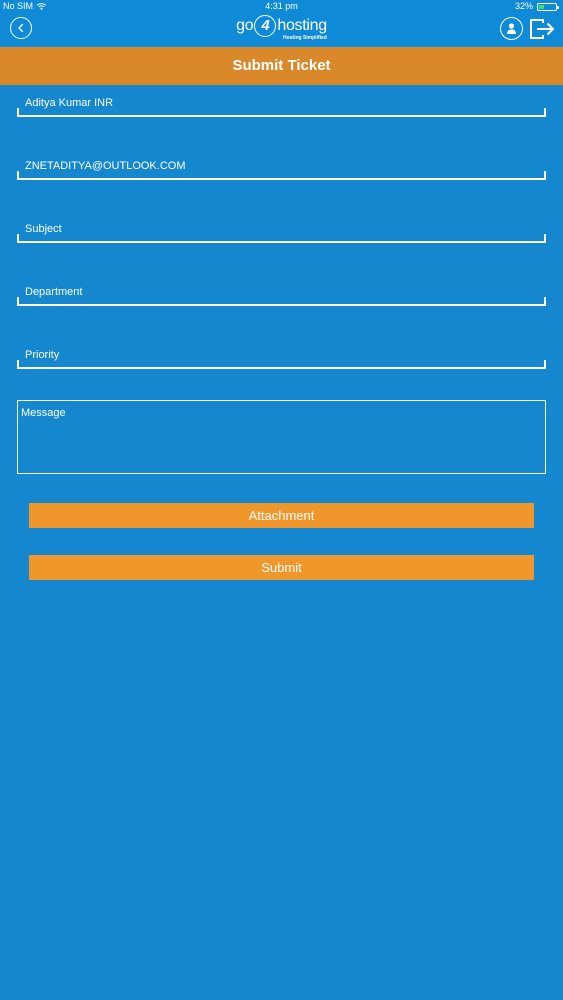 This screenshot has height=1000, width=563. Describe the element at coordinates (523, 6) in the screenshot. I see `battery-percent: 32%` at that location.